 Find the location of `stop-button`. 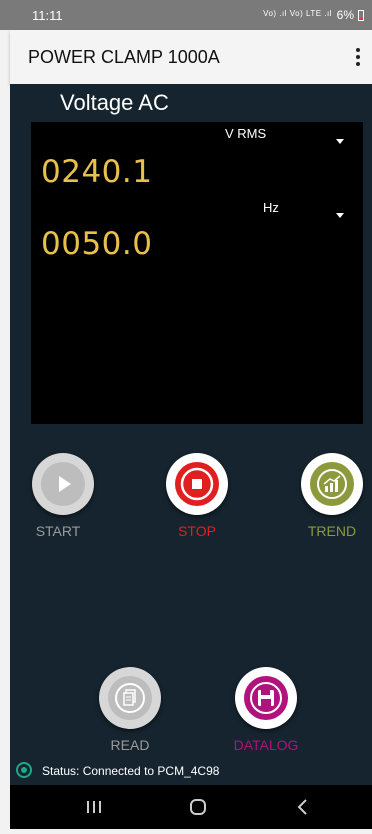

stop-button is located at coordinates (197, 484).